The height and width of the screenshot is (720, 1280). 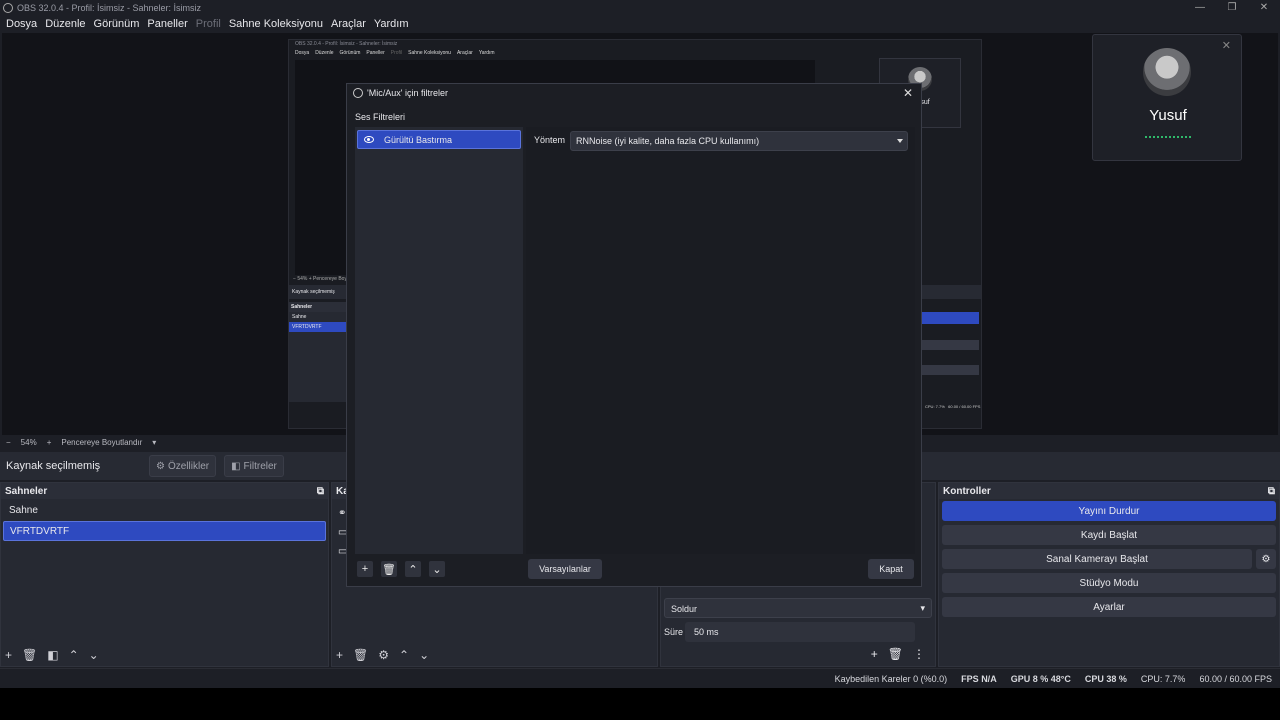 I want to click on nested-scene-item: VFRTDVRTF, so click(x=318, y=327).